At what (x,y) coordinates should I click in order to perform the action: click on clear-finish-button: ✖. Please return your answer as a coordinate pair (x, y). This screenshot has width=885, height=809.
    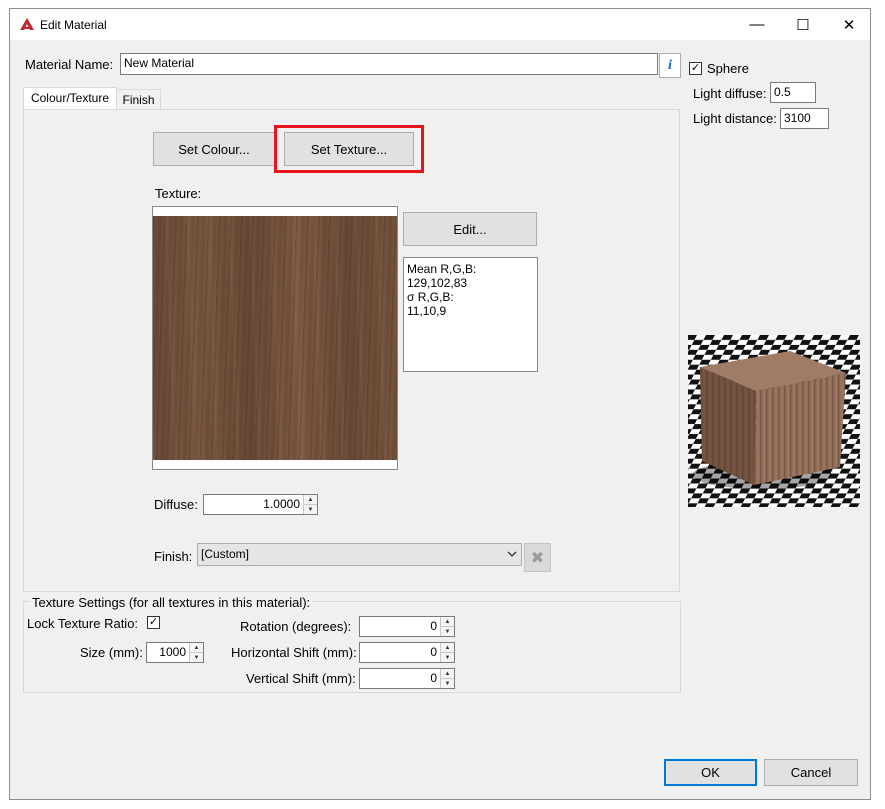
    Looking at the image, I should click on (537, 557).